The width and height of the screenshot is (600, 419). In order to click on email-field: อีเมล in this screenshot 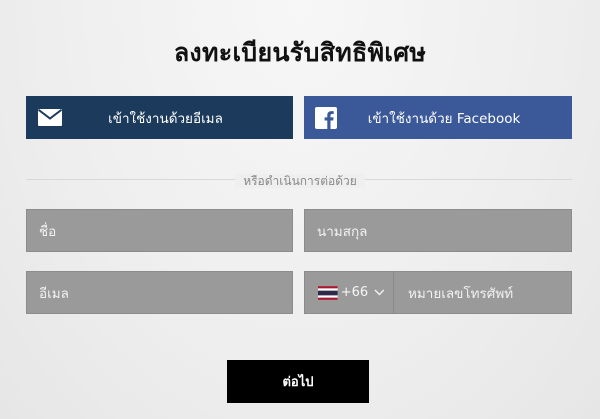, I will do `click(159, 292)`.